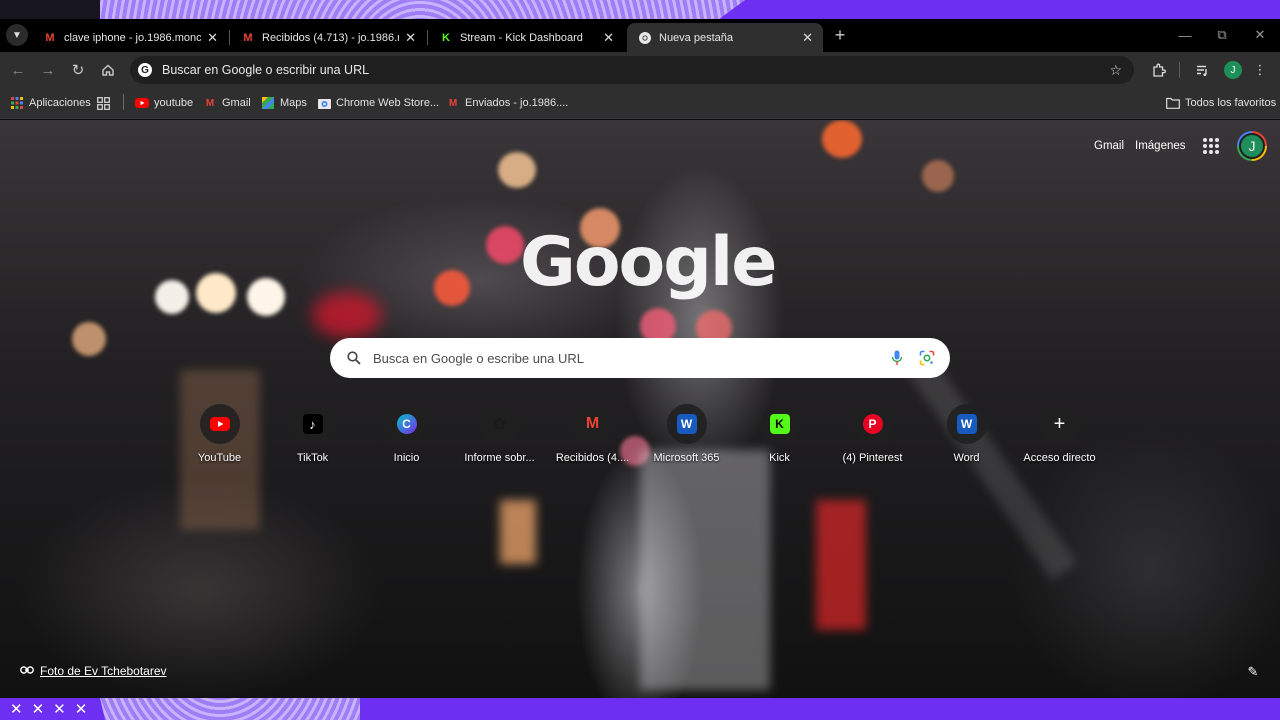 The width and height of the screenshot is (1280, 720). What do you see at coordinates (174, 103) in the screenshot?
I see `bookmark-label: youtube` at bounding box center [174, 103].